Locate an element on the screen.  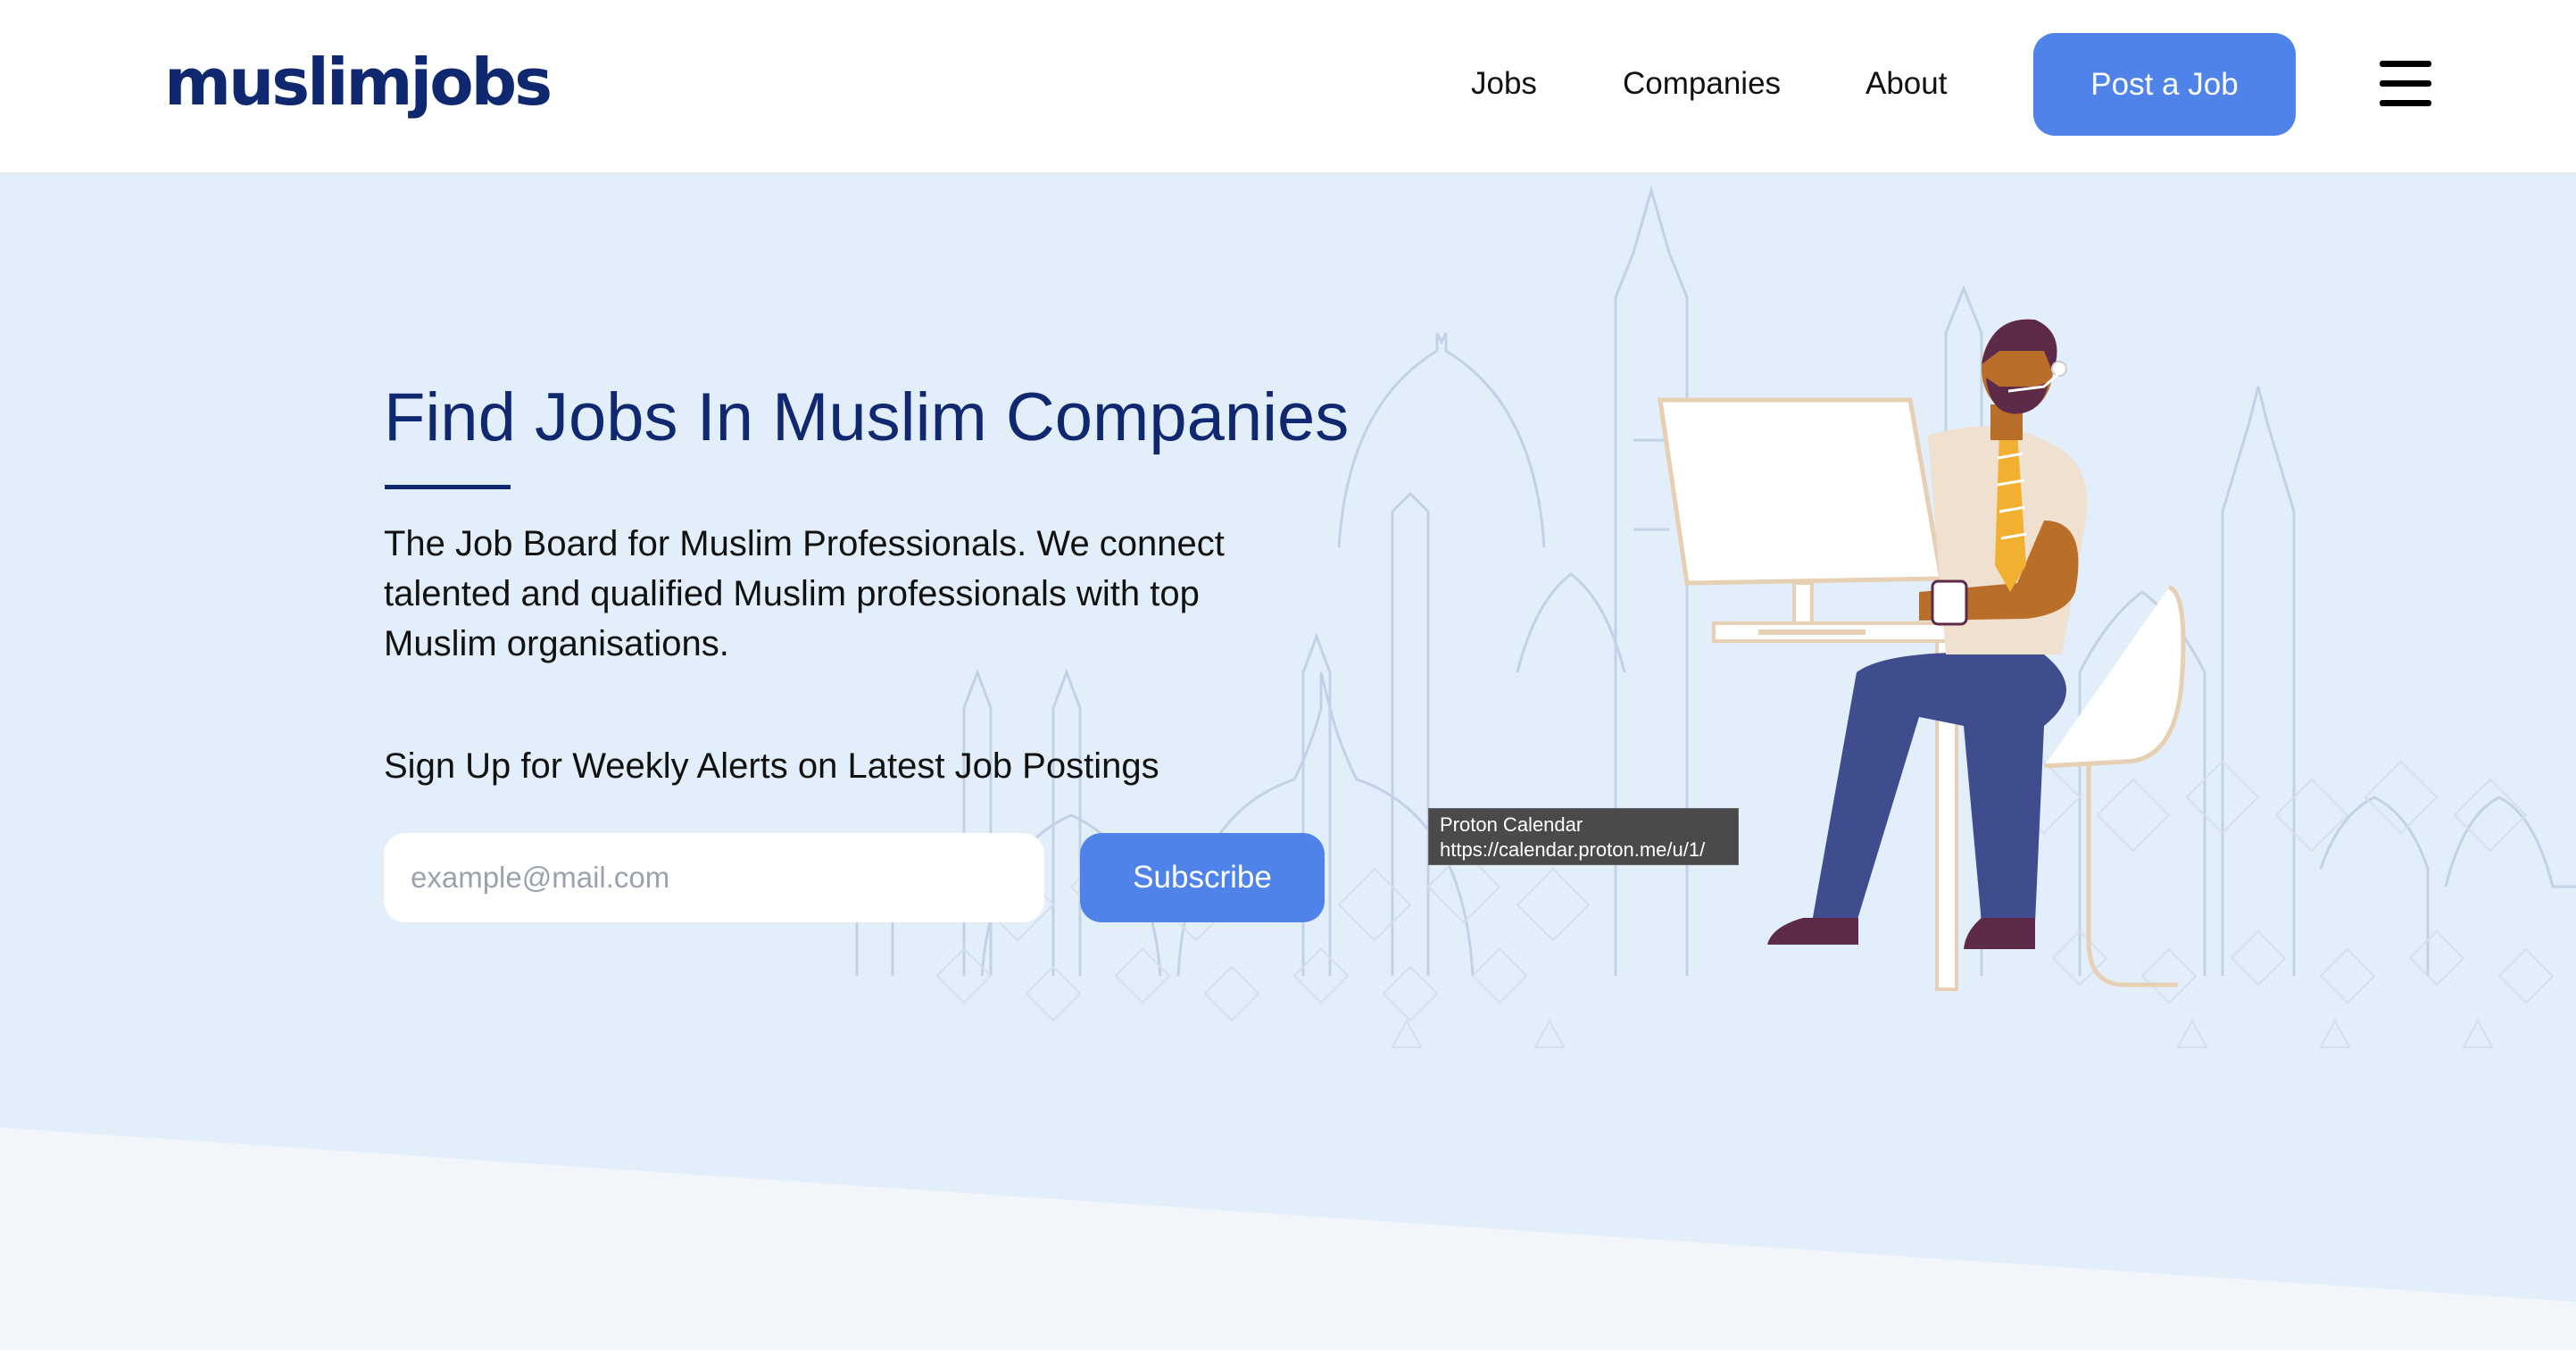
tooltip-title: Proton Calendar is located at coordinates (1511, 825).